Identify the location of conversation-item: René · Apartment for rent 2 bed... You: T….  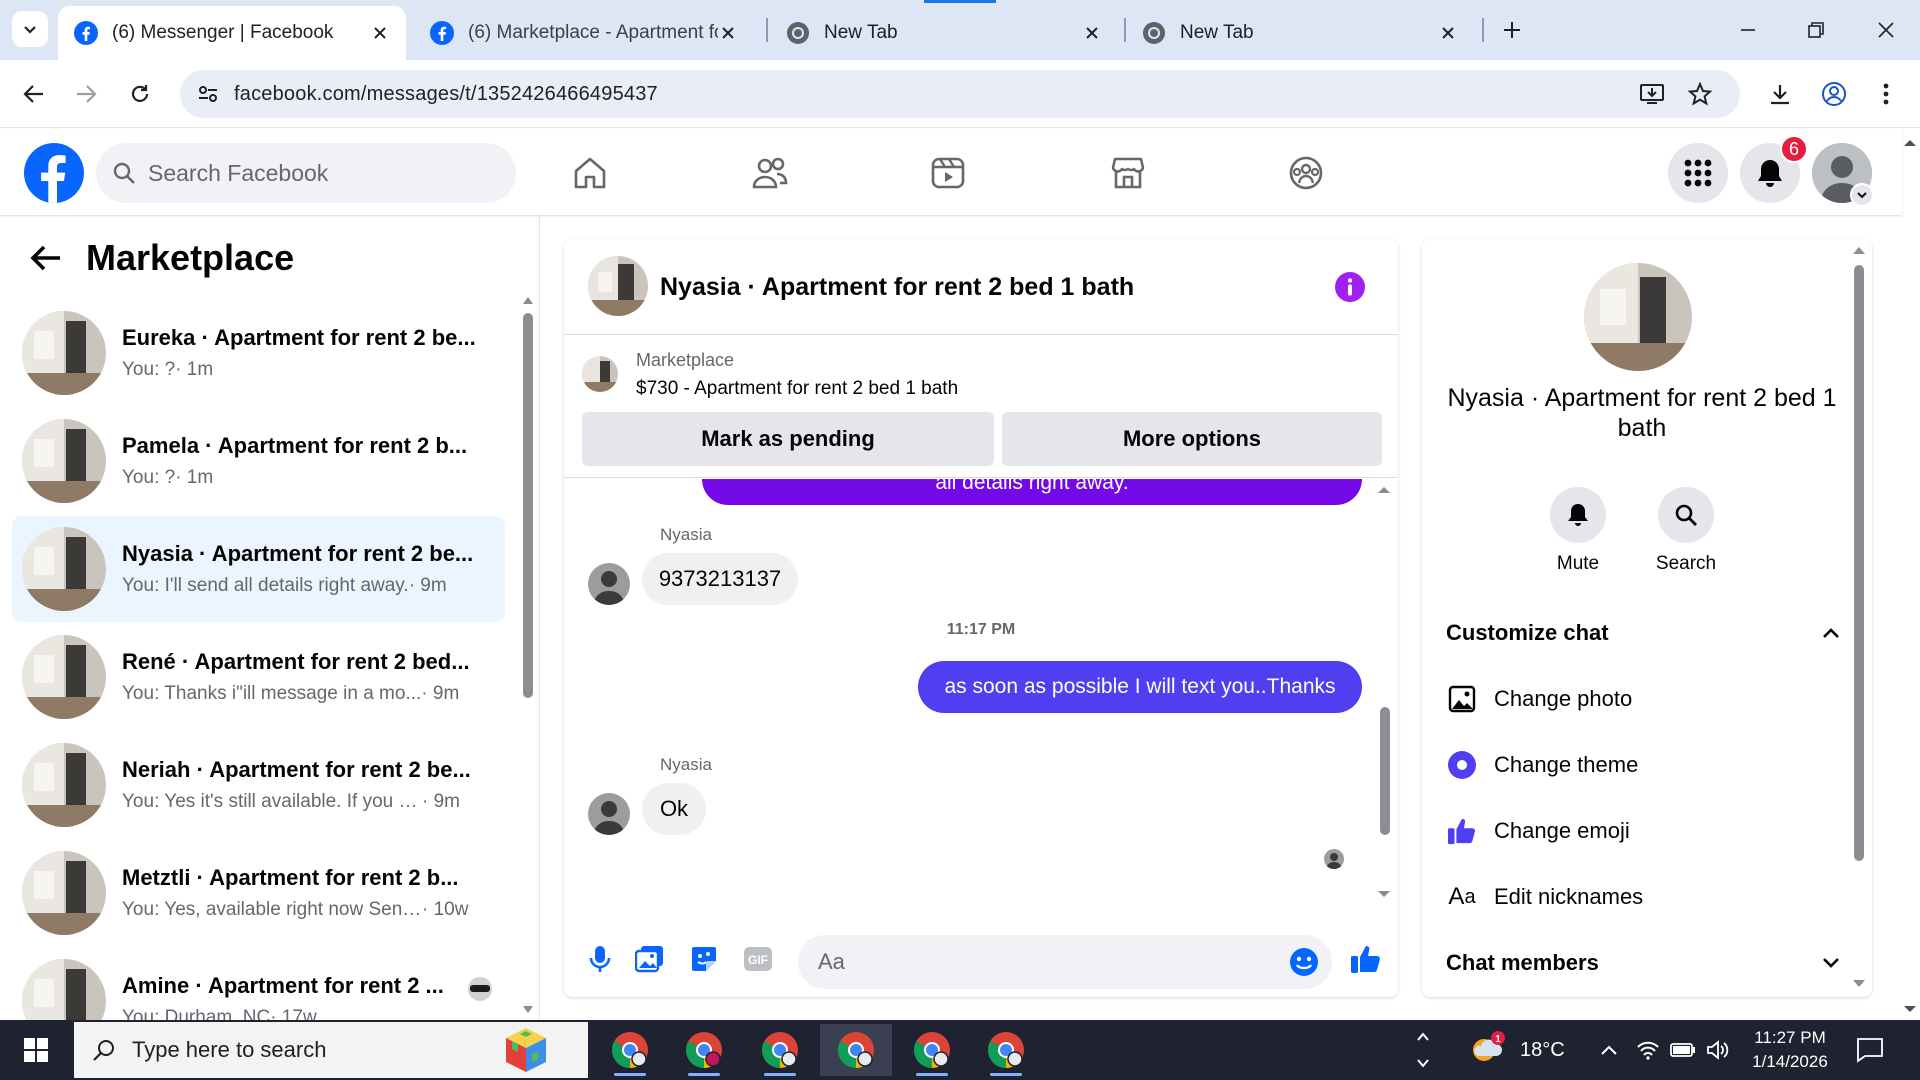
(258, 677).